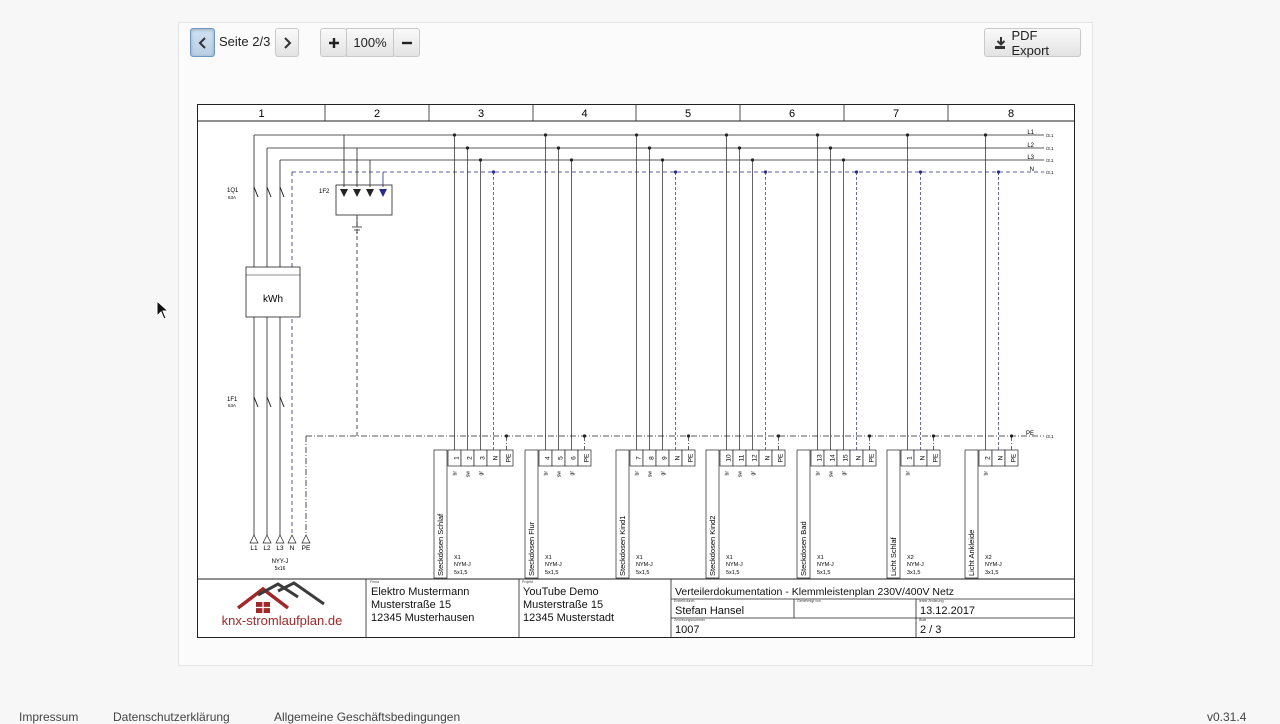  Describe the element at coordinates (553, 565) in the screenshot. I see `cable-type: NYM-J` at that location.